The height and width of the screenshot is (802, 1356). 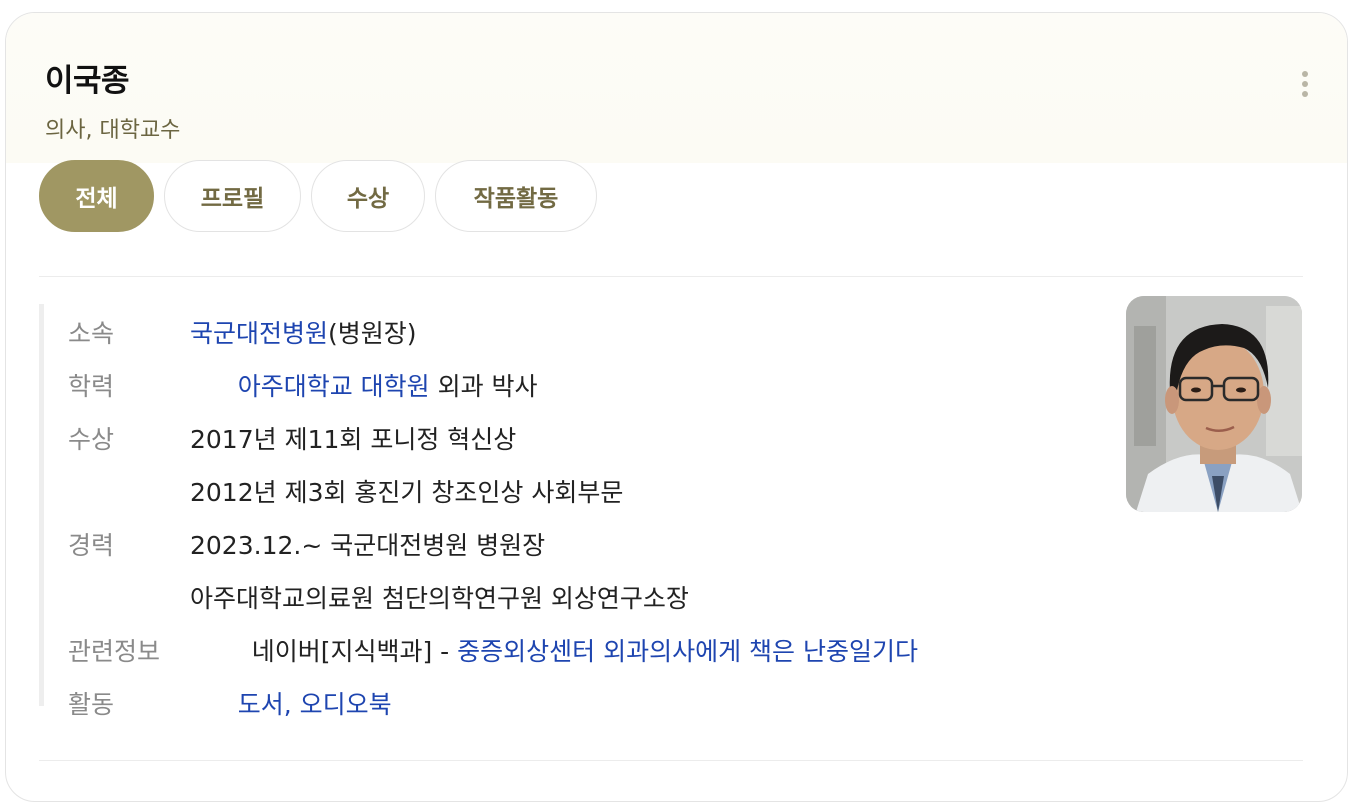 What do you see at coordinates (232, 196) in the screenshot?
I see `tab-profile: 프로필` at bounding box center [232, 196].